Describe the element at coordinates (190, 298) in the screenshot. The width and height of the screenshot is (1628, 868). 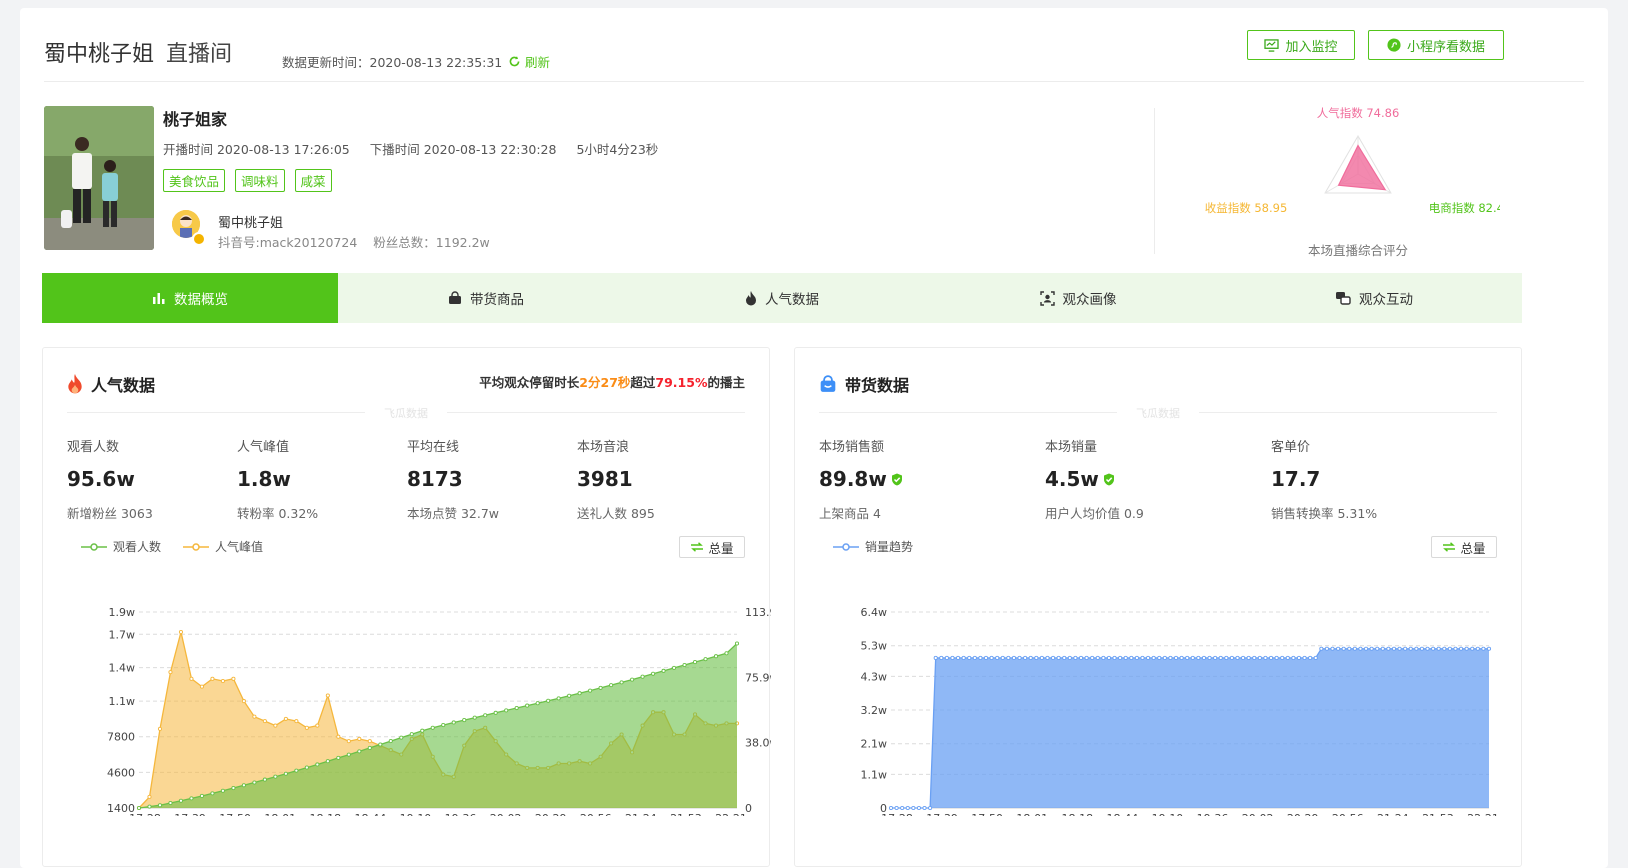
I see `tab-overview: 数据概览` at that location.